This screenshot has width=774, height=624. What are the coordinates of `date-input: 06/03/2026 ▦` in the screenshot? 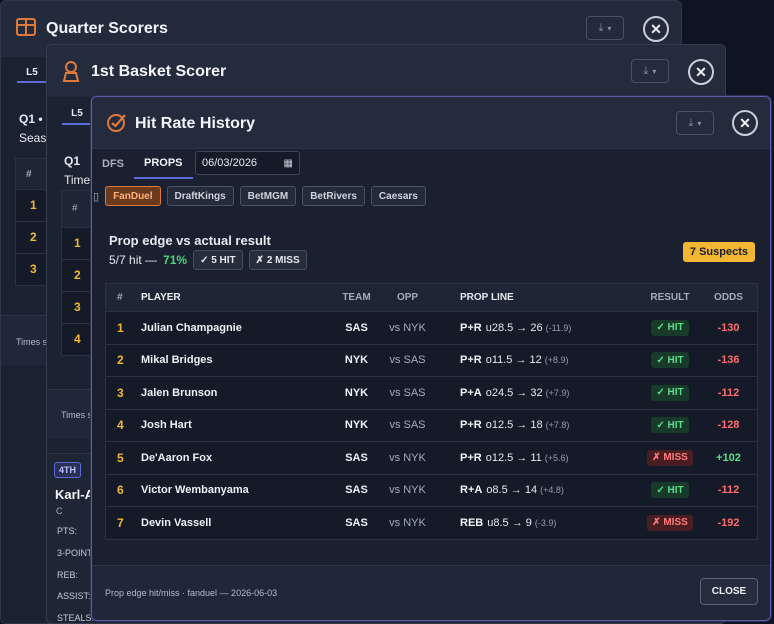 It's located at (247, 163).